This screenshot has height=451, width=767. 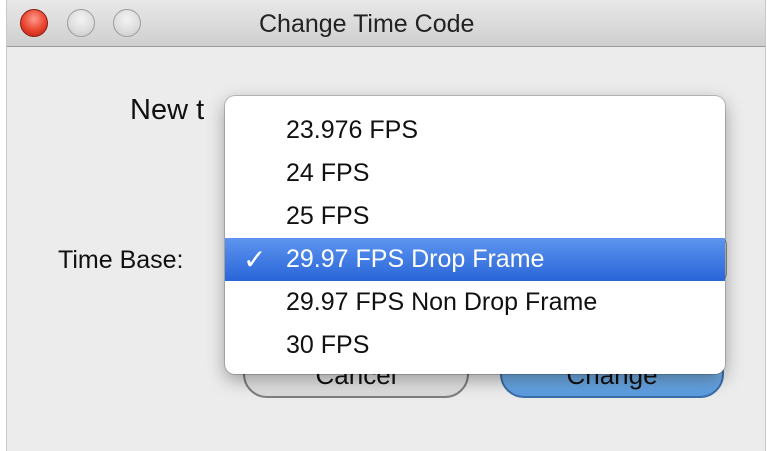 I want to click on menu-item-25-fps: 25 FPS, so click(x=475, y=216).